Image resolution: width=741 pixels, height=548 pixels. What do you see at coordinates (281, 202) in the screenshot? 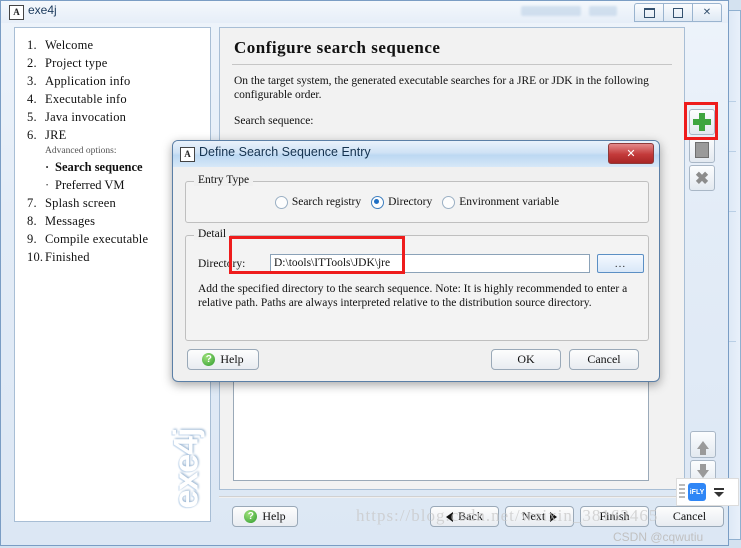
I see `radio-search-registry` at bounding box center [281, 202].